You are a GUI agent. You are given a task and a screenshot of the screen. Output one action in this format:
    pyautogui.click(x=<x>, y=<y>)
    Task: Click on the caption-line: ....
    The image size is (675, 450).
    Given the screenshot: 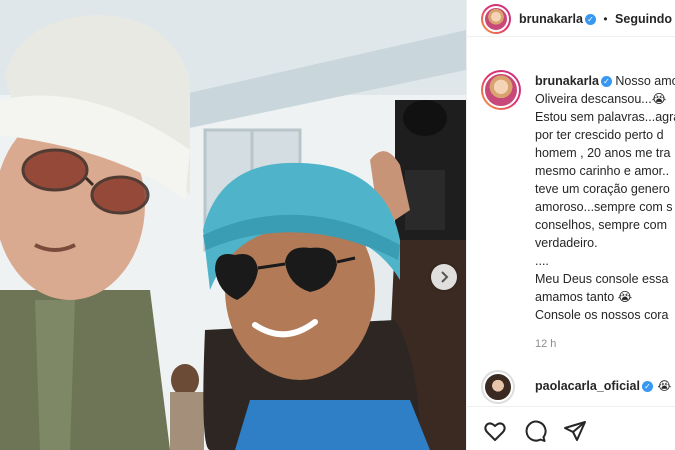 What is the action you would take?
    pyautogui.click(x=542, y=261)
    